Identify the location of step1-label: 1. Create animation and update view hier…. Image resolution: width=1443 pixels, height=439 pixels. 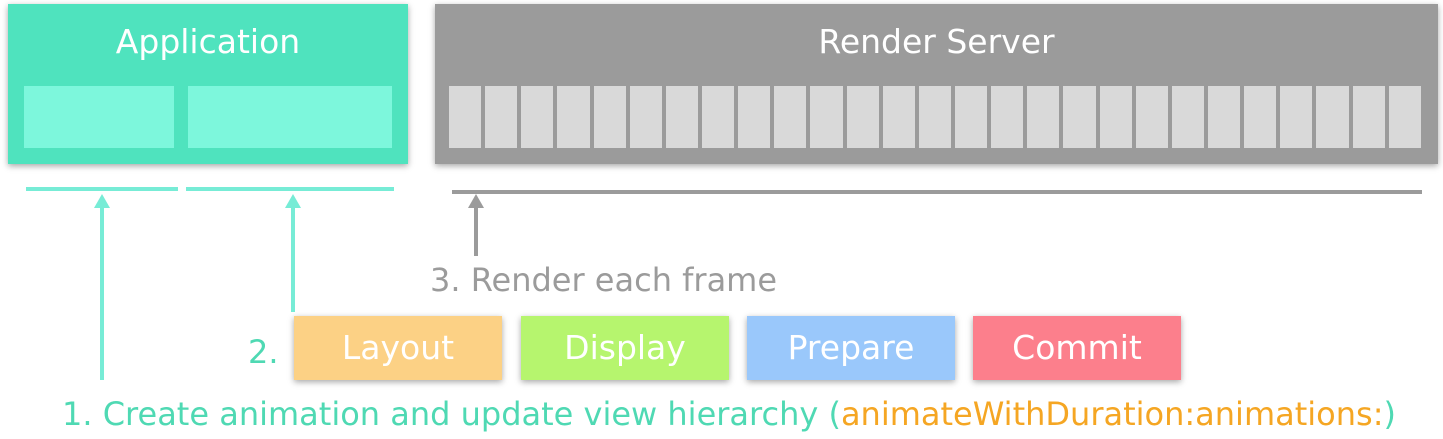
(729, 414).